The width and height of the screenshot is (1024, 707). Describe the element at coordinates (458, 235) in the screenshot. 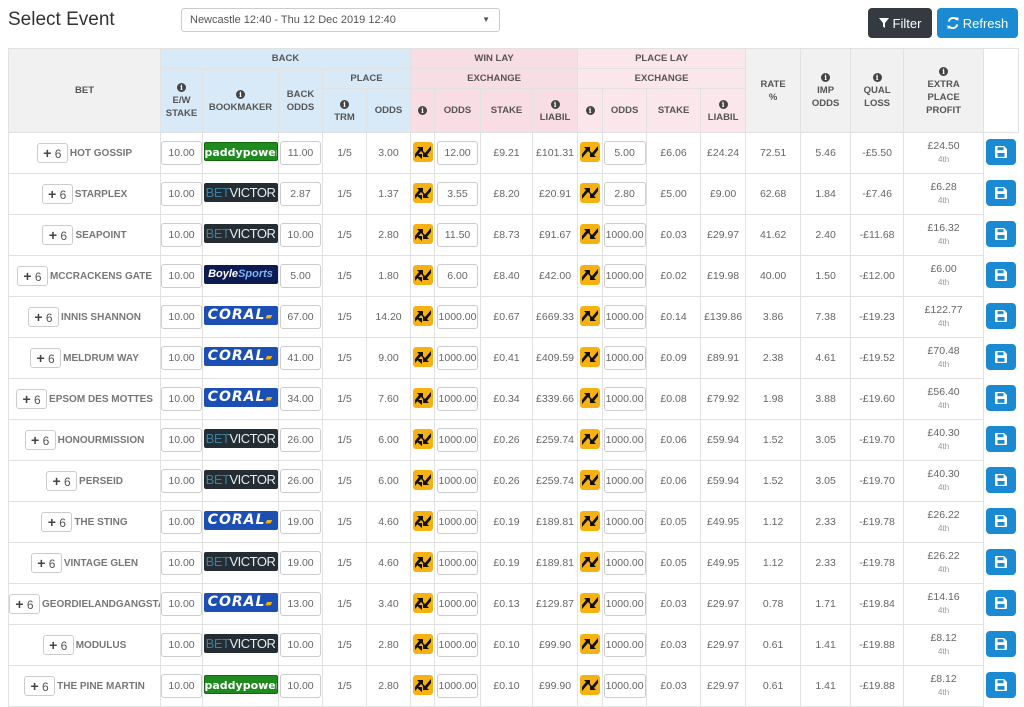

I see `win-lay-odds-input: 11.50` at that location.